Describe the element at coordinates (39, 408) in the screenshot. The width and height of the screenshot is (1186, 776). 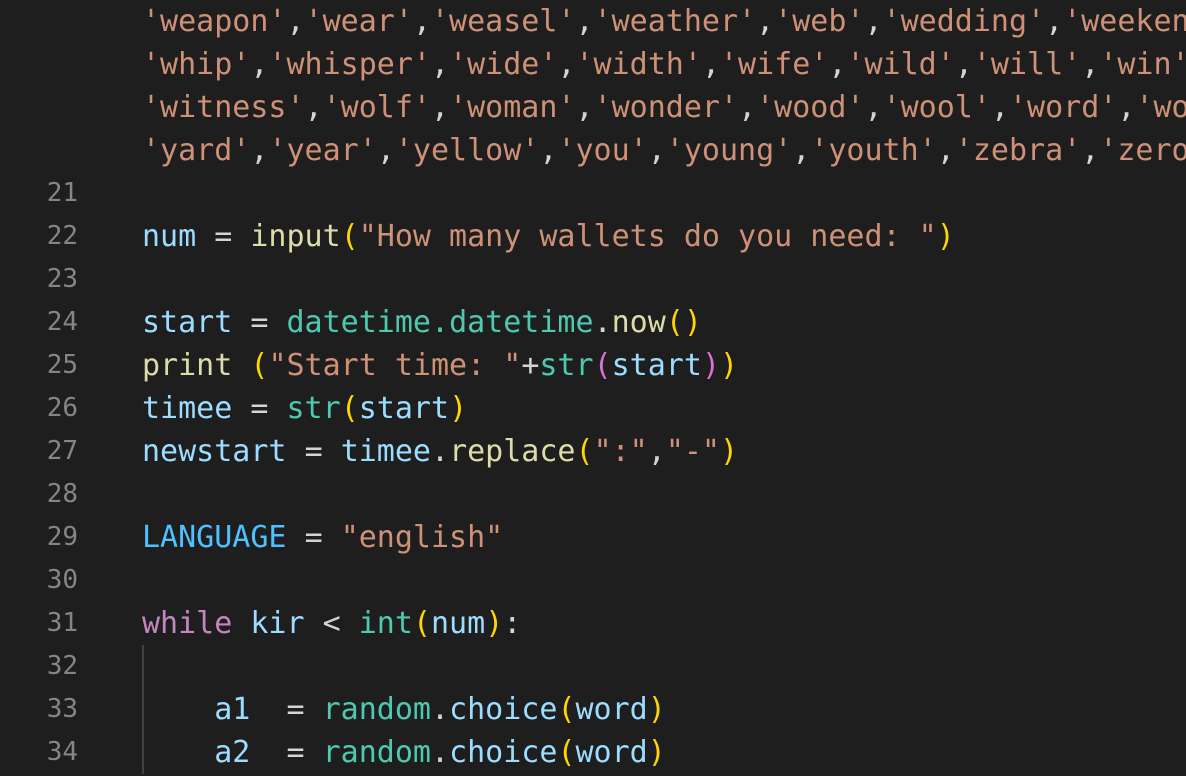
I see `line-number: 26` at that location.